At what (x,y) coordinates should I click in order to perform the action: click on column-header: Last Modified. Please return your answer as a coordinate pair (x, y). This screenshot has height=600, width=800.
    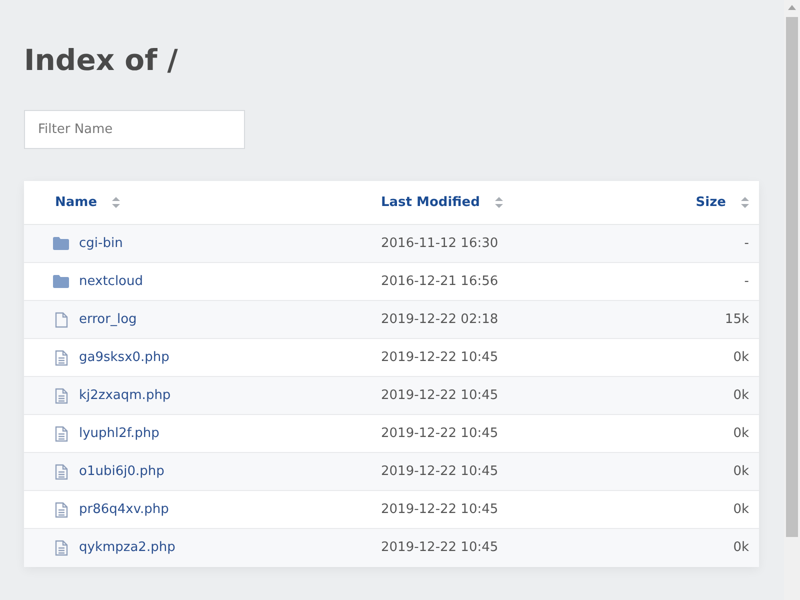
    Looking at the image, I should click on (430, 202).